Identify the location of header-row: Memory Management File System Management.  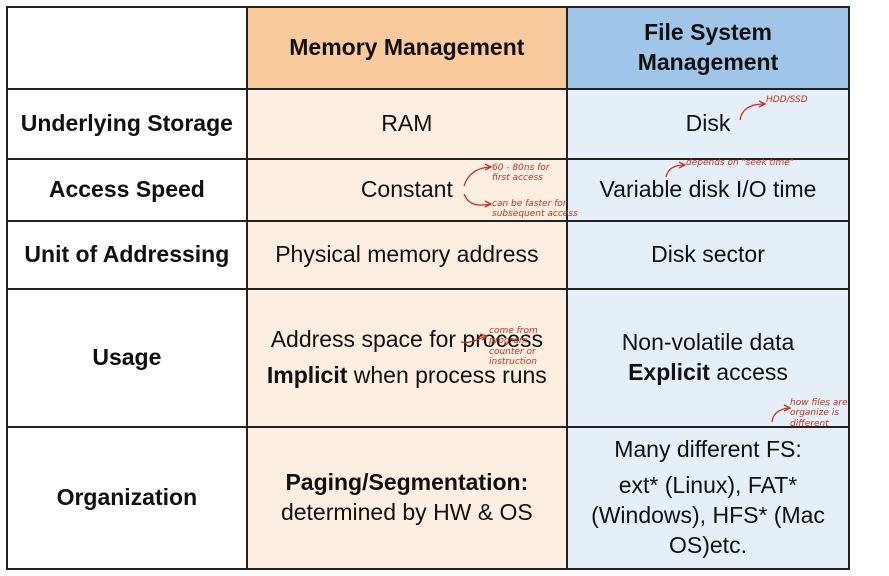
(428, 48).